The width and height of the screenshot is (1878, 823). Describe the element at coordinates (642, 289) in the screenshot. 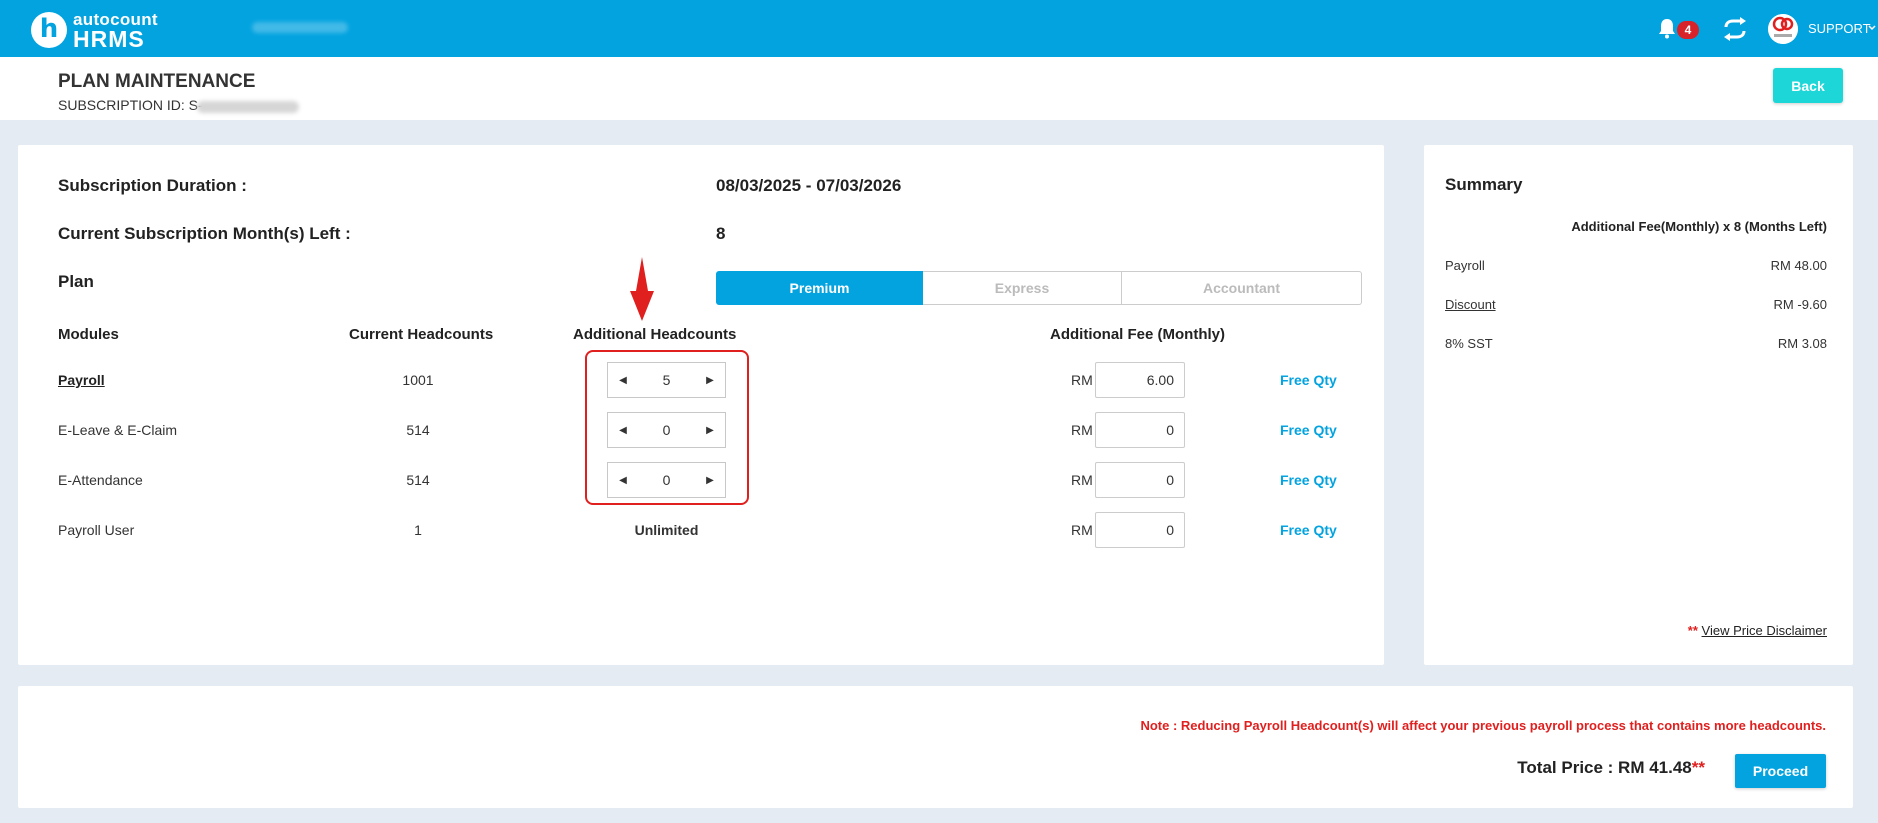

I see `annotation-arrow` at that location.